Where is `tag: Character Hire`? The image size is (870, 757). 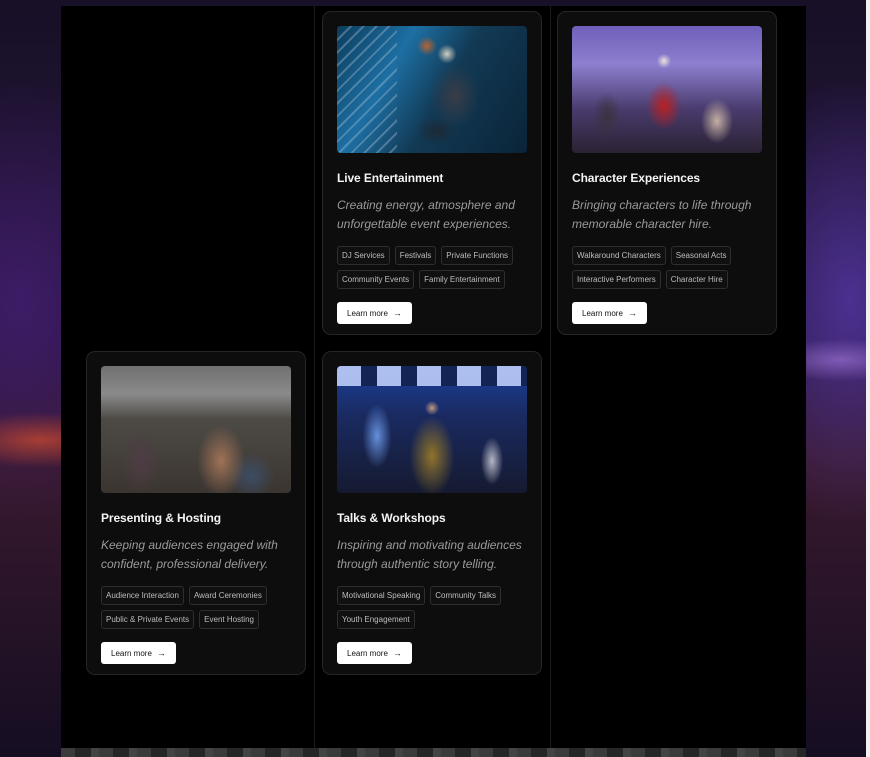 tag: Character Hire is located at coordinates (696, 279).